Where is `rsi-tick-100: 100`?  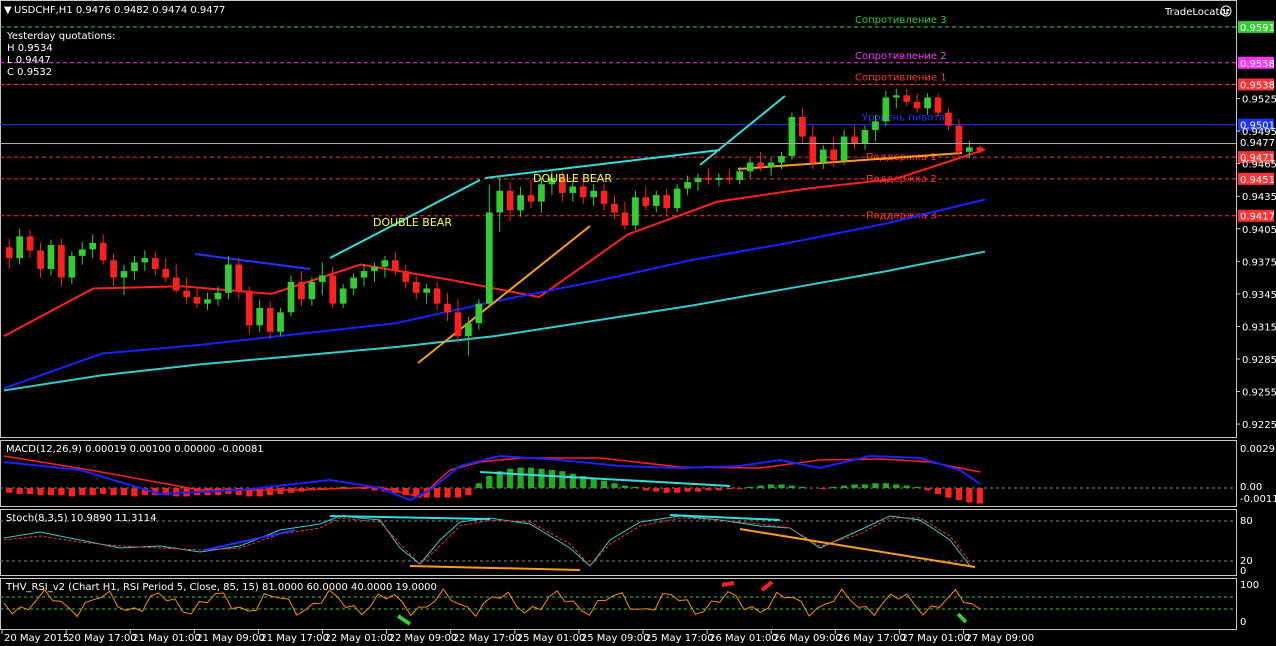
rsi-tick-100: 100 is located at coordinates (1249, 585).